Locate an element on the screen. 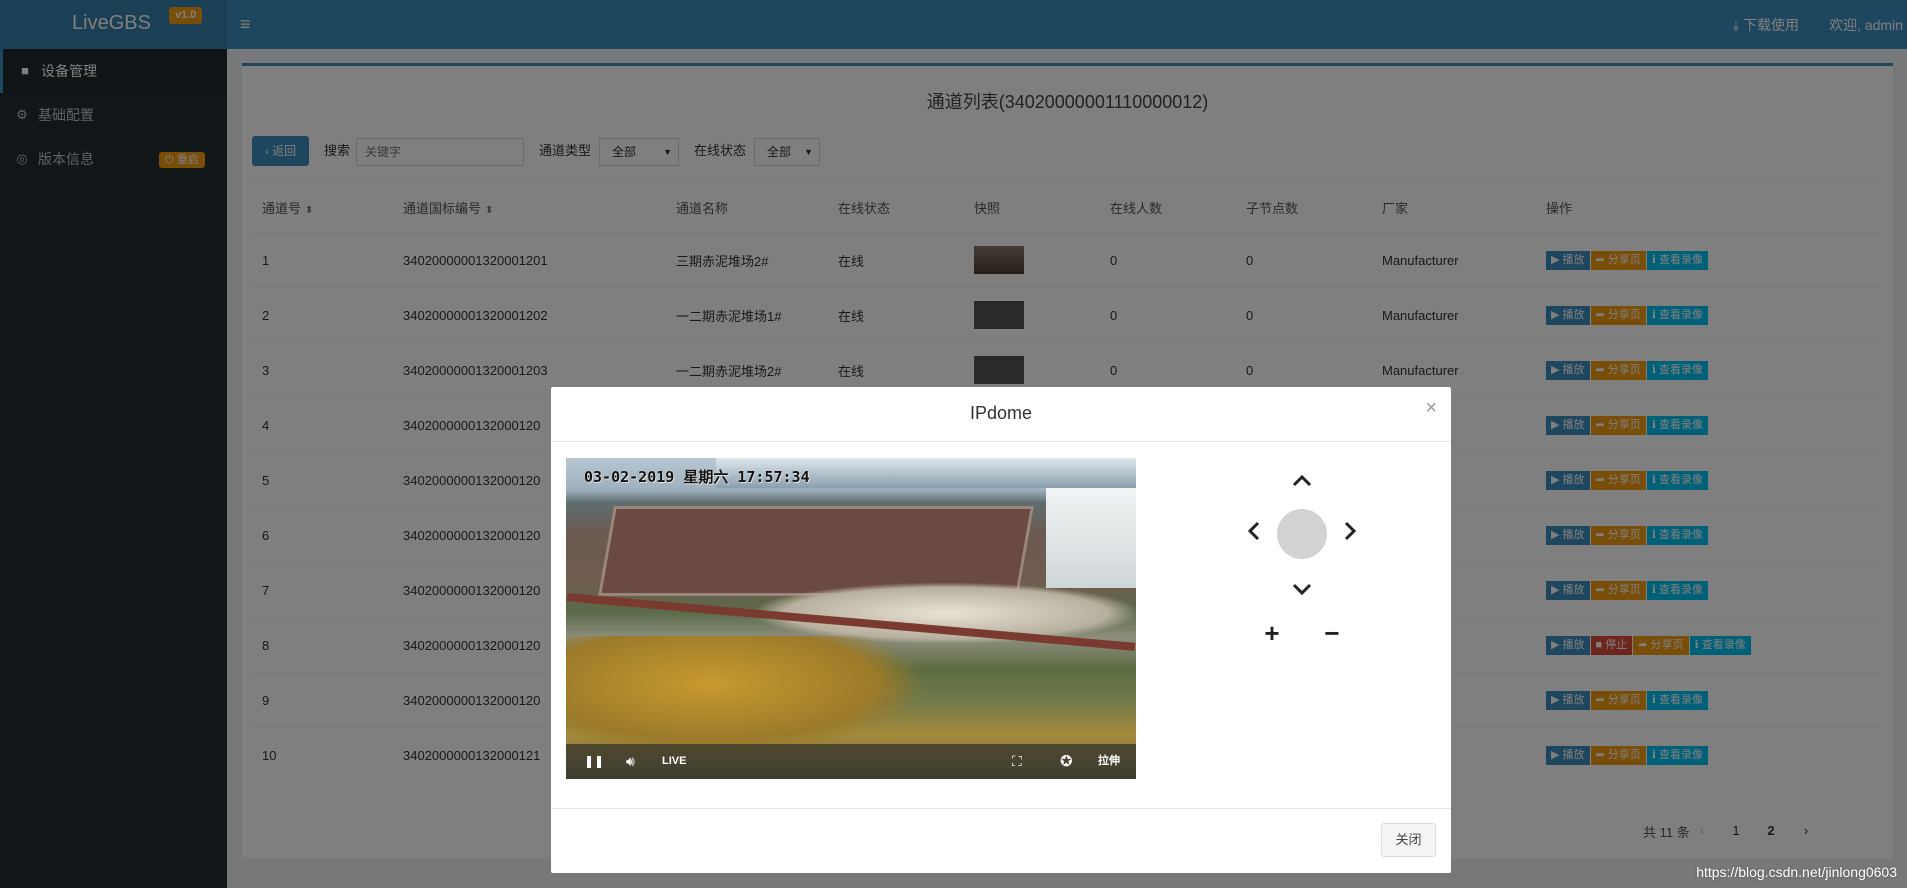  close-icon: × is located at coordinates (1431, 408).